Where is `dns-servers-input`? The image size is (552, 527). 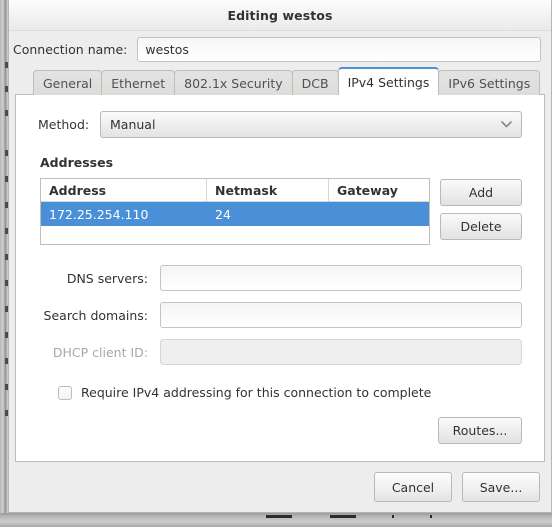
dns-servers-input is located at coordinates (341, 278).